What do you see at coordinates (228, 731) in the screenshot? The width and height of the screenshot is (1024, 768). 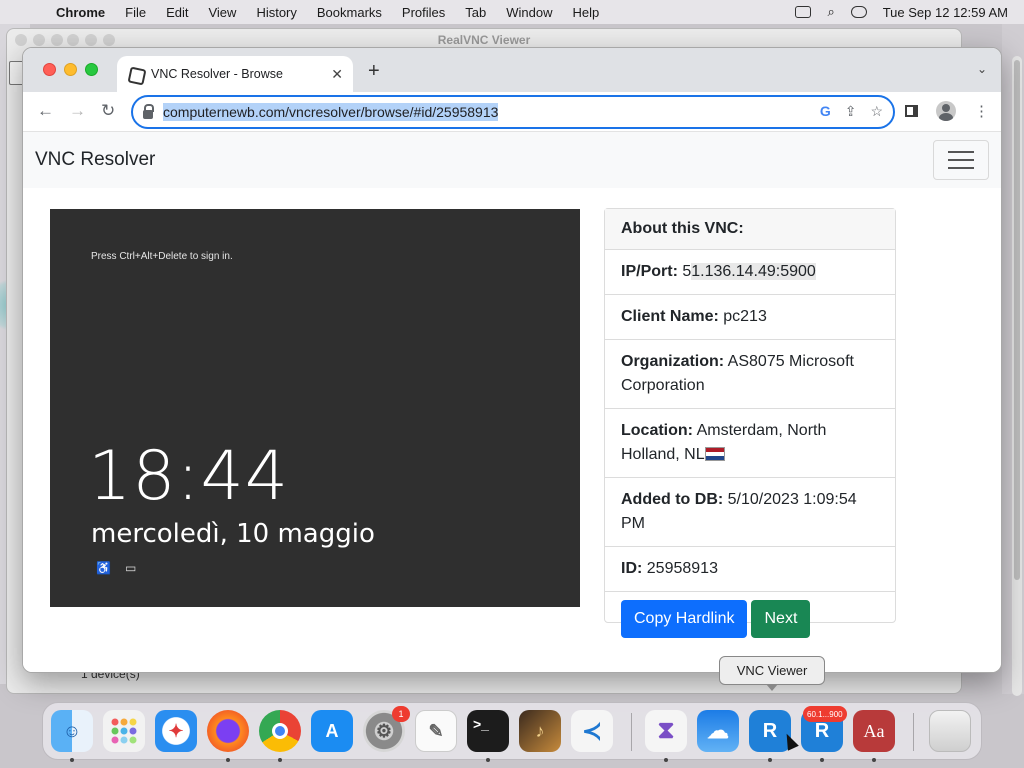 I see `firefox-icon` at bounding box center [228, 731].